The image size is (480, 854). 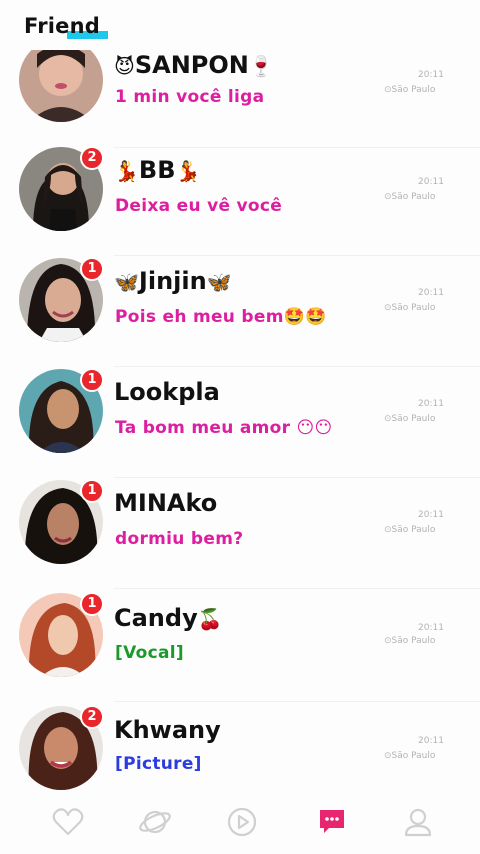 What do you see at coordinates (158, 764) in the screenshot?
I see `last-message: [Picture]` at bounding box center [158, 764].